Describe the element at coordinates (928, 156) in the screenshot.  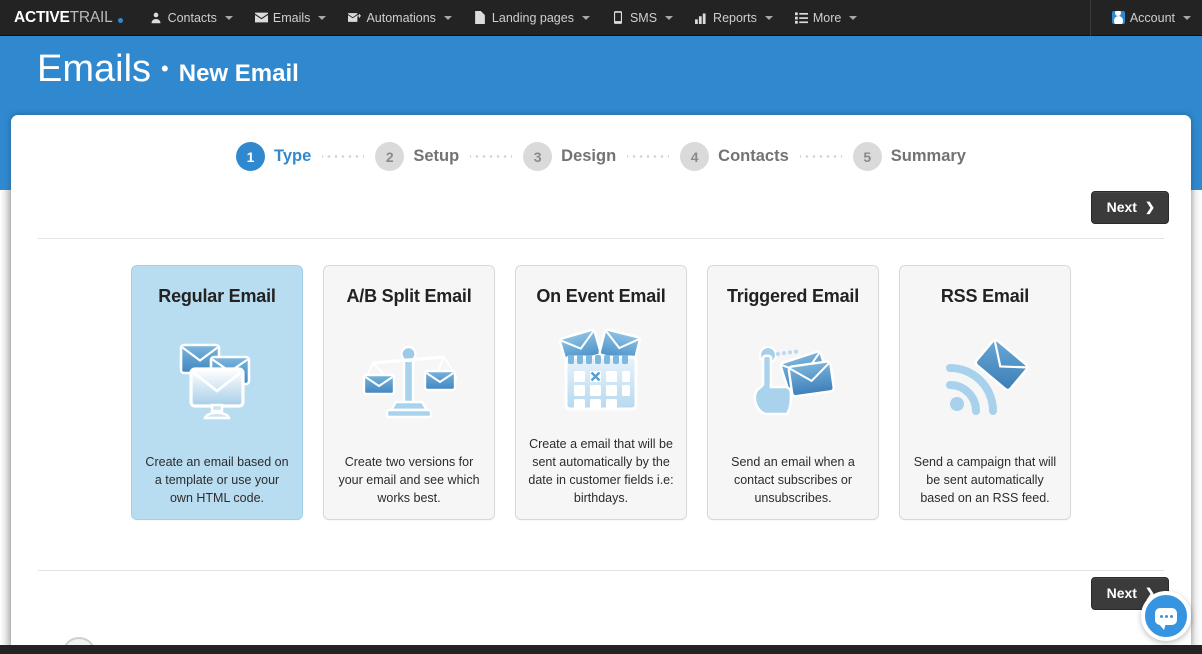
I see `step-label: Summary` at that location.